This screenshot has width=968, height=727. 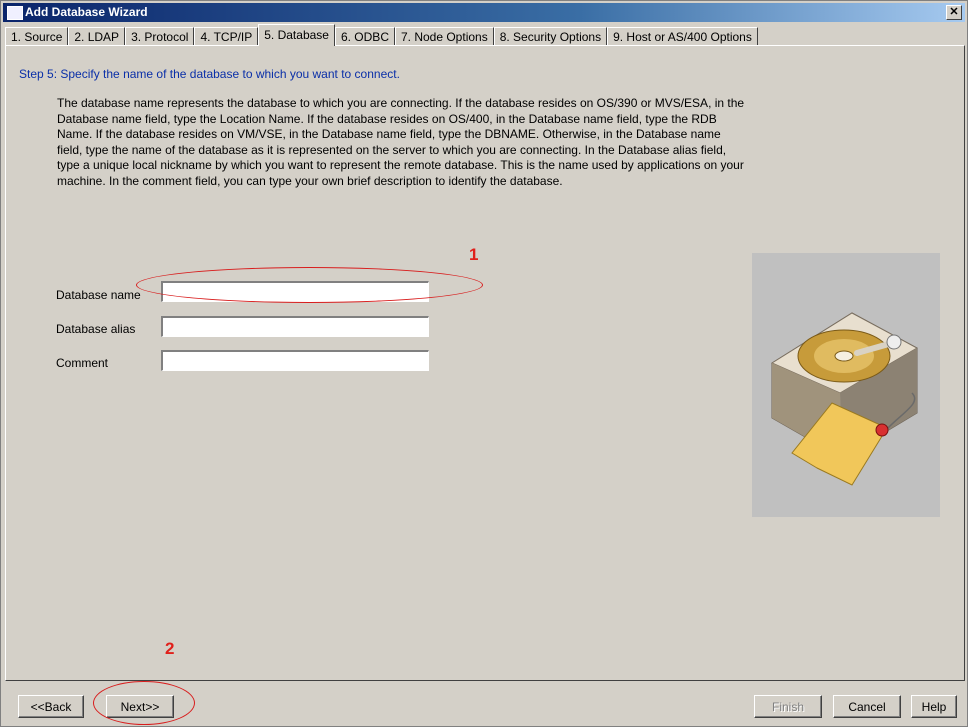 I want to click on tab-source: 1. Source, so click(x=37, y=36).